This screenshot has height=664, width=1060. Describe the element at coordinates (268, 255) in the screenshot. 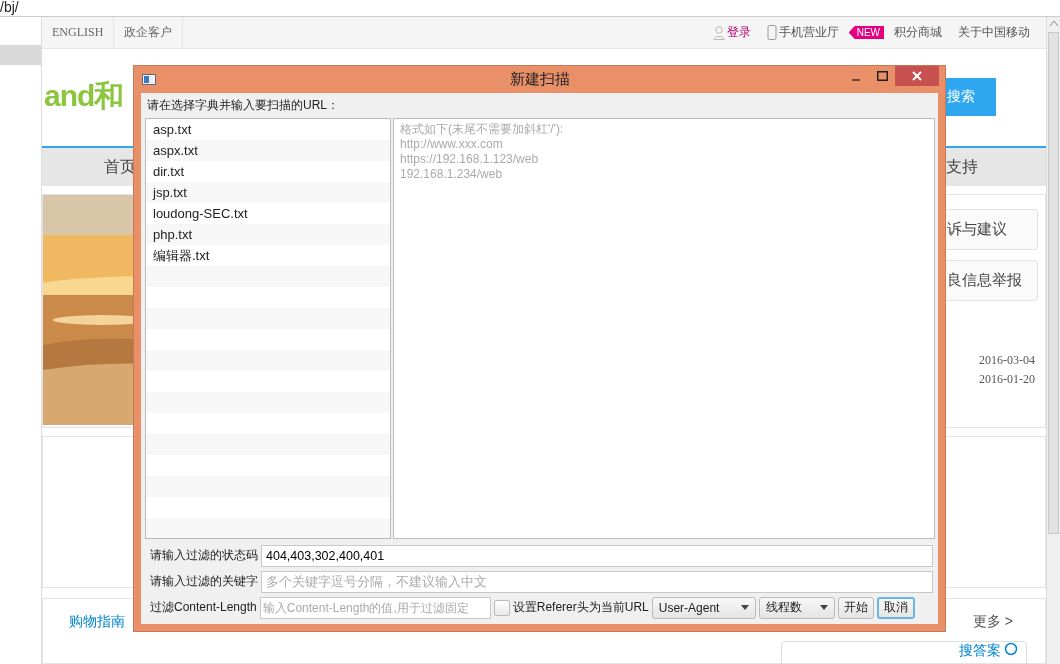

I see `dictionary-item: 编辑器.txt` at that location.